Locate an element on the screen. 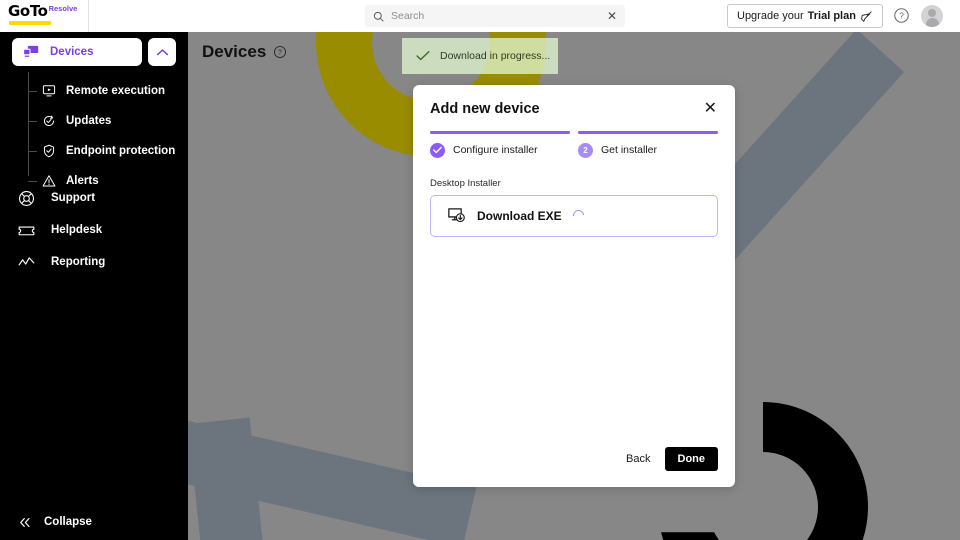  sidebar-item-support: Support is located at coordinates (99, 198).